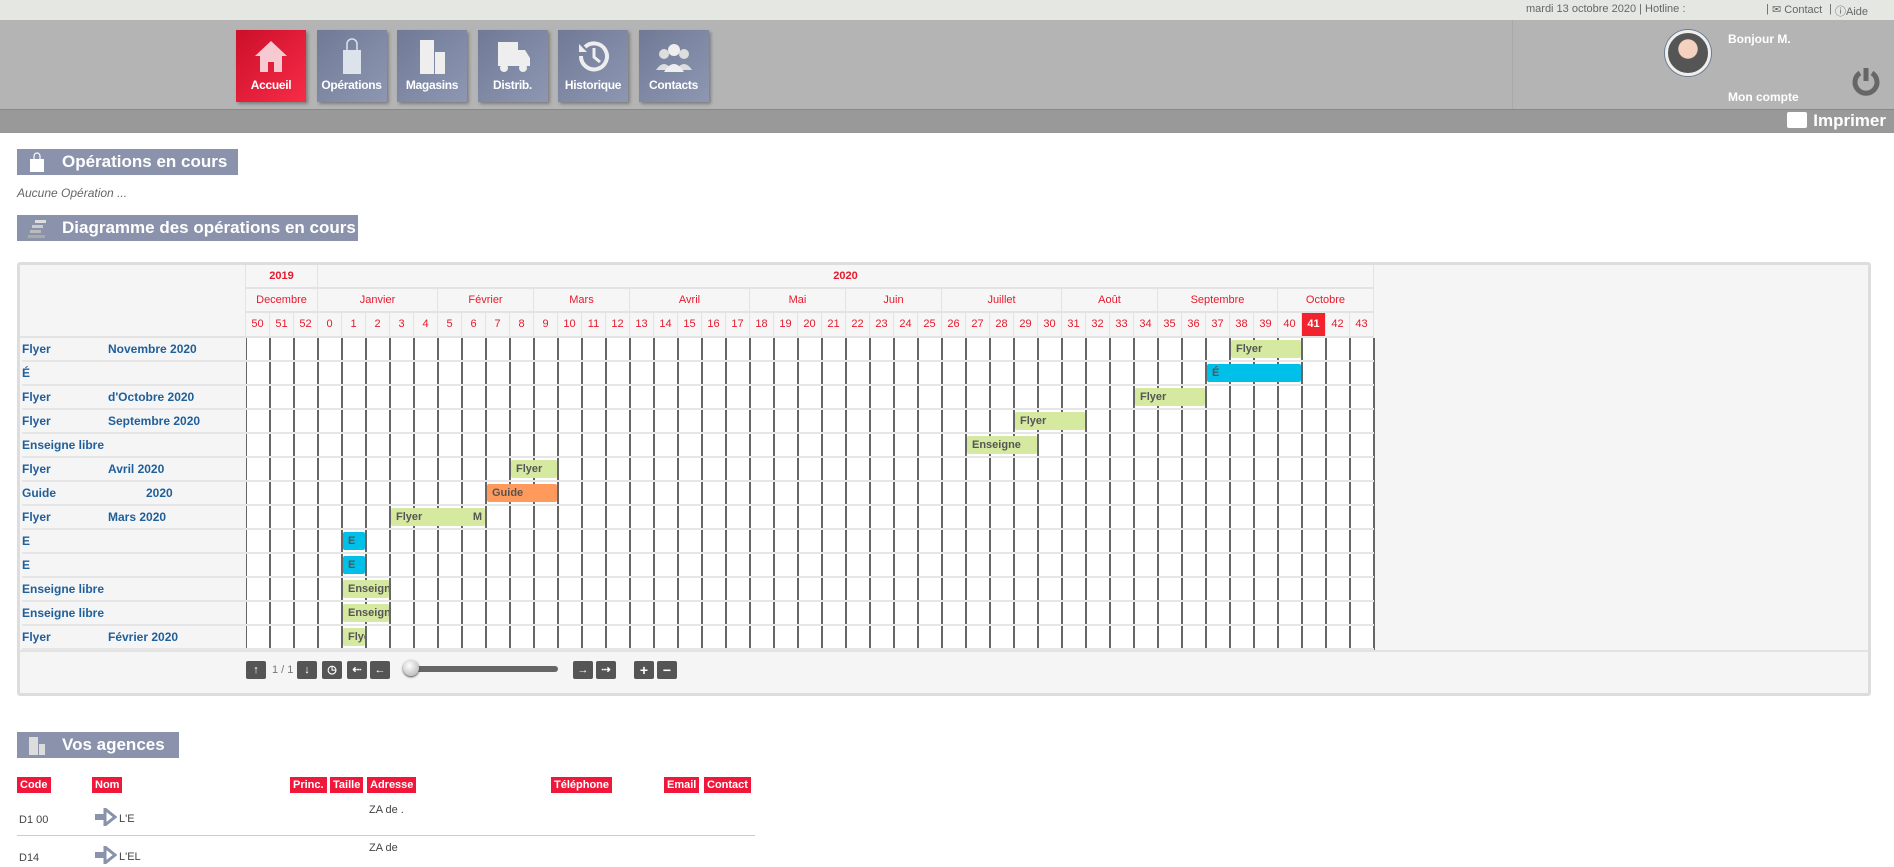 The width and height of the screenshot is (1894, 867). Describe the element at coordinates (583, 670) in the screenshot. I see `right-button: →` at that location.